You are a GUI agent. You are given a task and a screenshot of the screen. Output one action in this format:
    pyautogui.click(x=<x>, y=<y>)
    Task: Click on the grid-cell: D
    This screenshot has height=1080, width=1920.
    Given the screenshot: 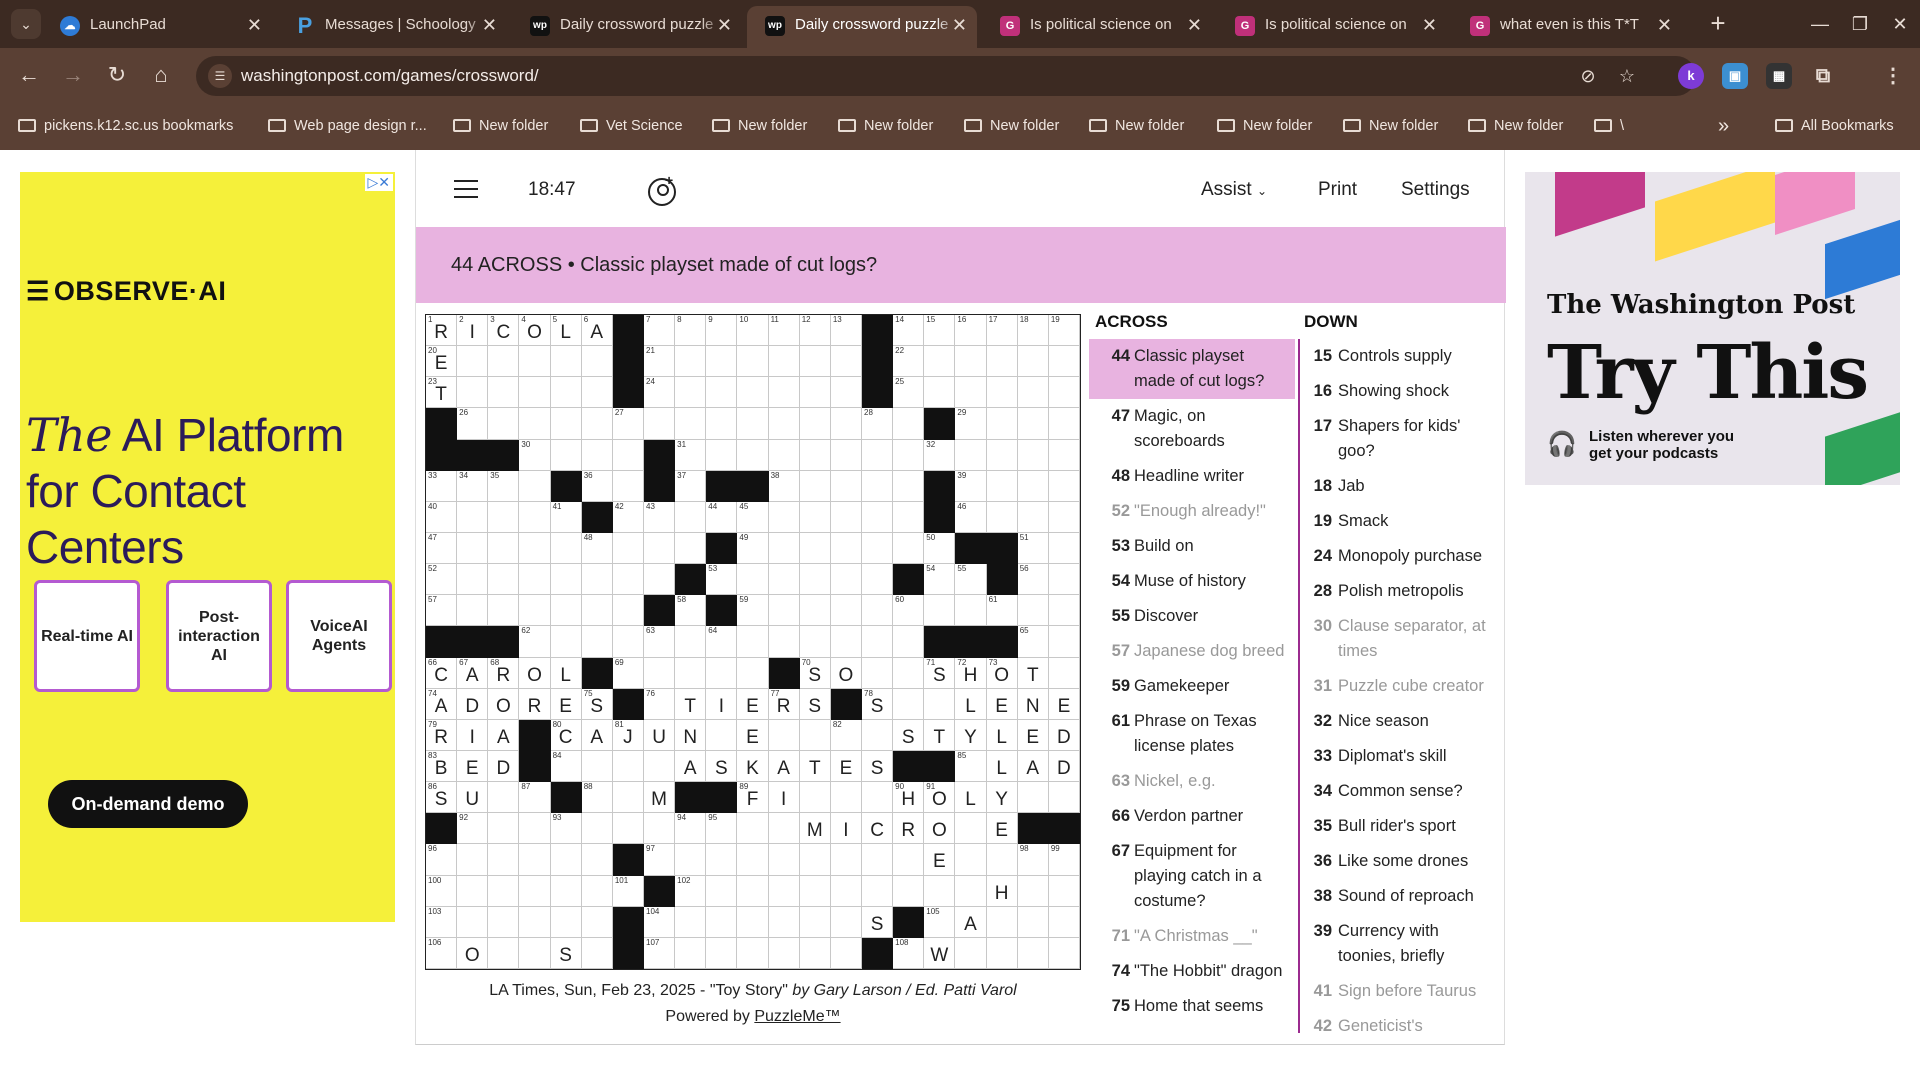 What is the action you would take?
    pyautogui.click(x=1064, y=767)
    